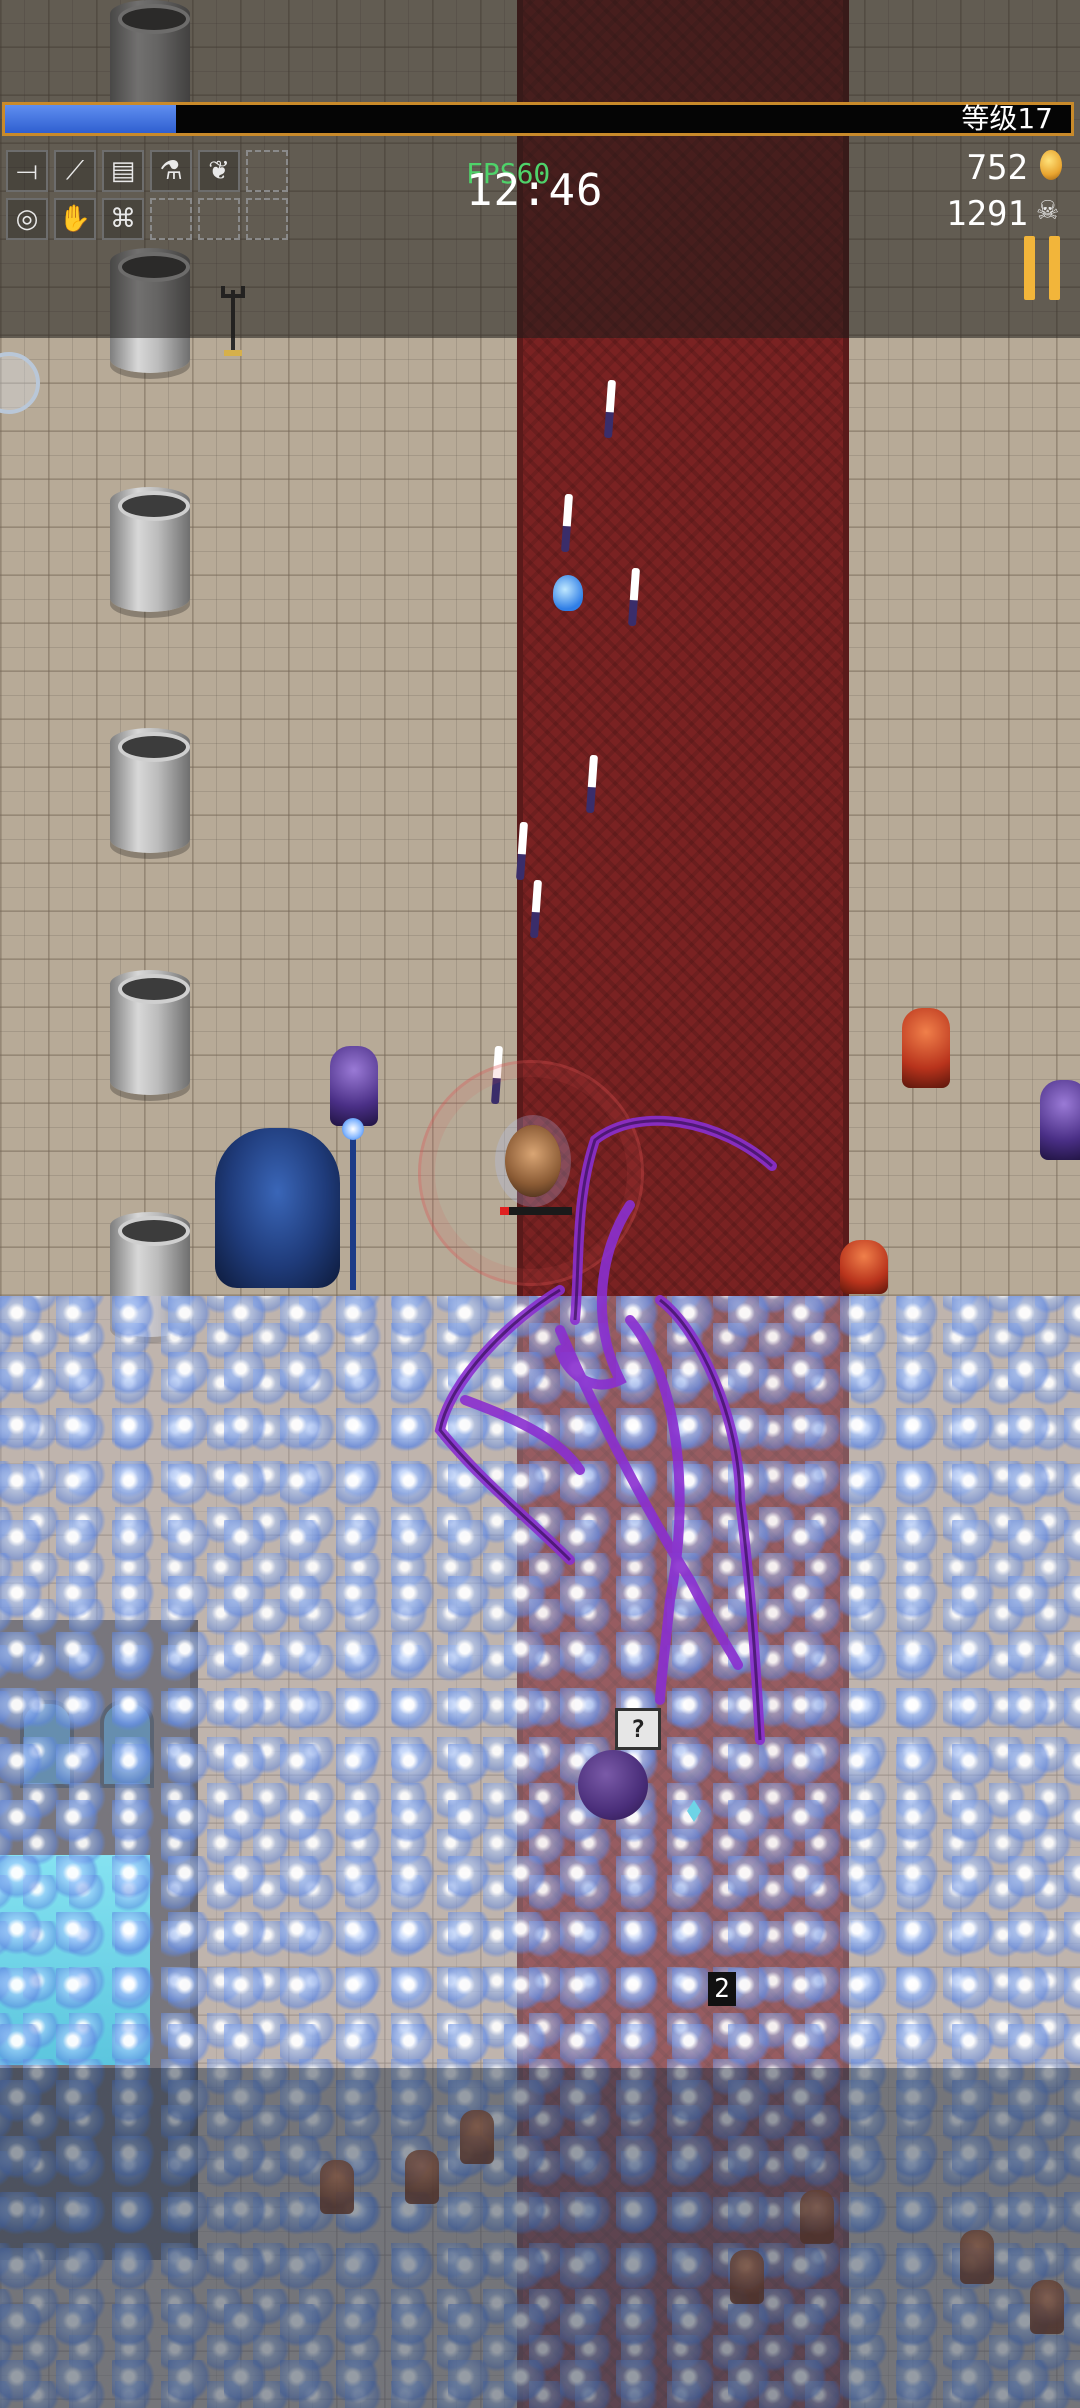  Describe the element at coordinates (353, 1210) in the screenshot. I see `reaper-staff` at that location.